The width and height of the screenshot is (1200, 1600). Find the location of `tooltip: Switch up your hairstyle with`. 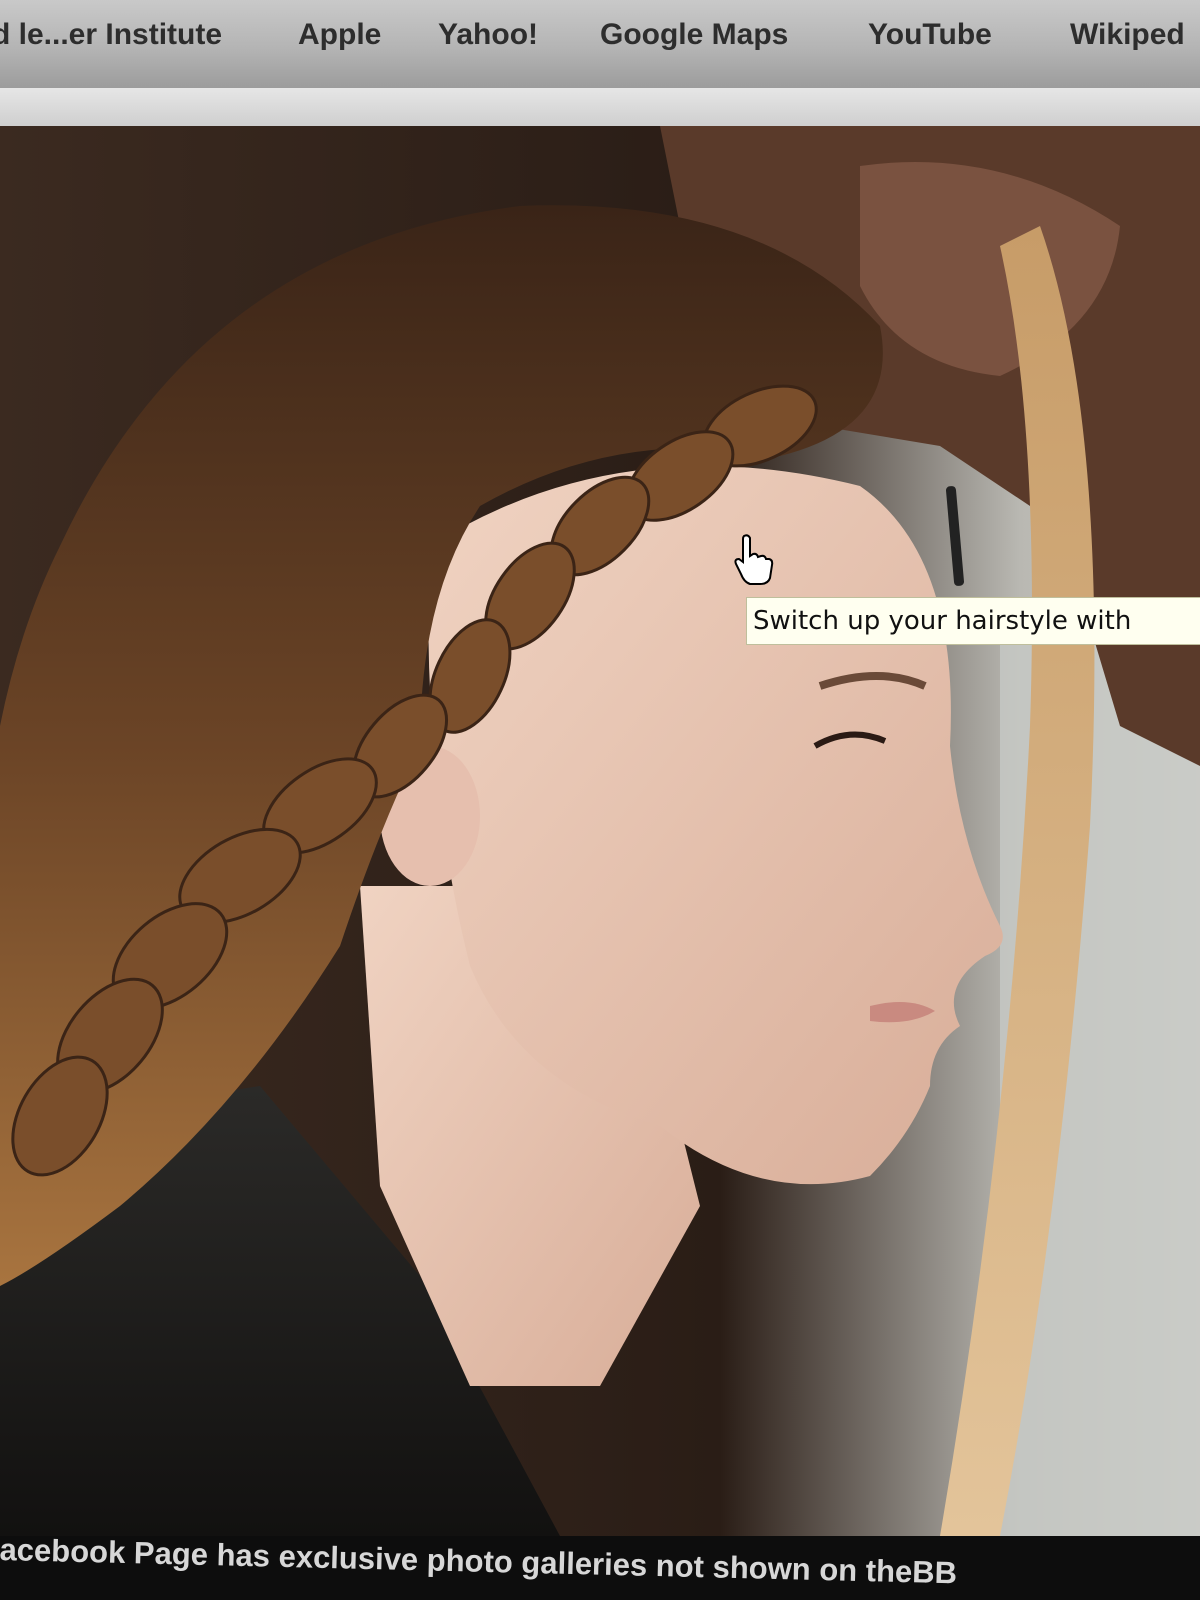

tooltip: Switch up your hairstyle with is located at coordinates (973, 621).